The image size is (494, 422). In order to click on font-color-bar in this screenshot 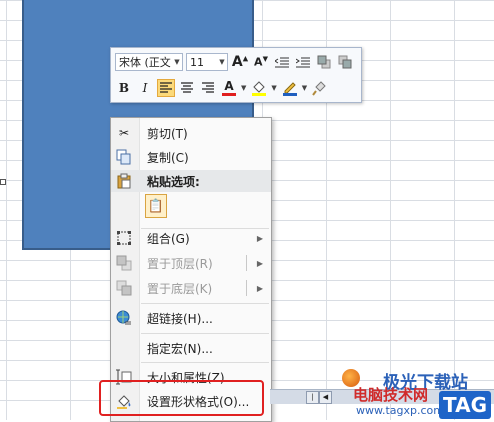, I will do `click(229, 94)`.